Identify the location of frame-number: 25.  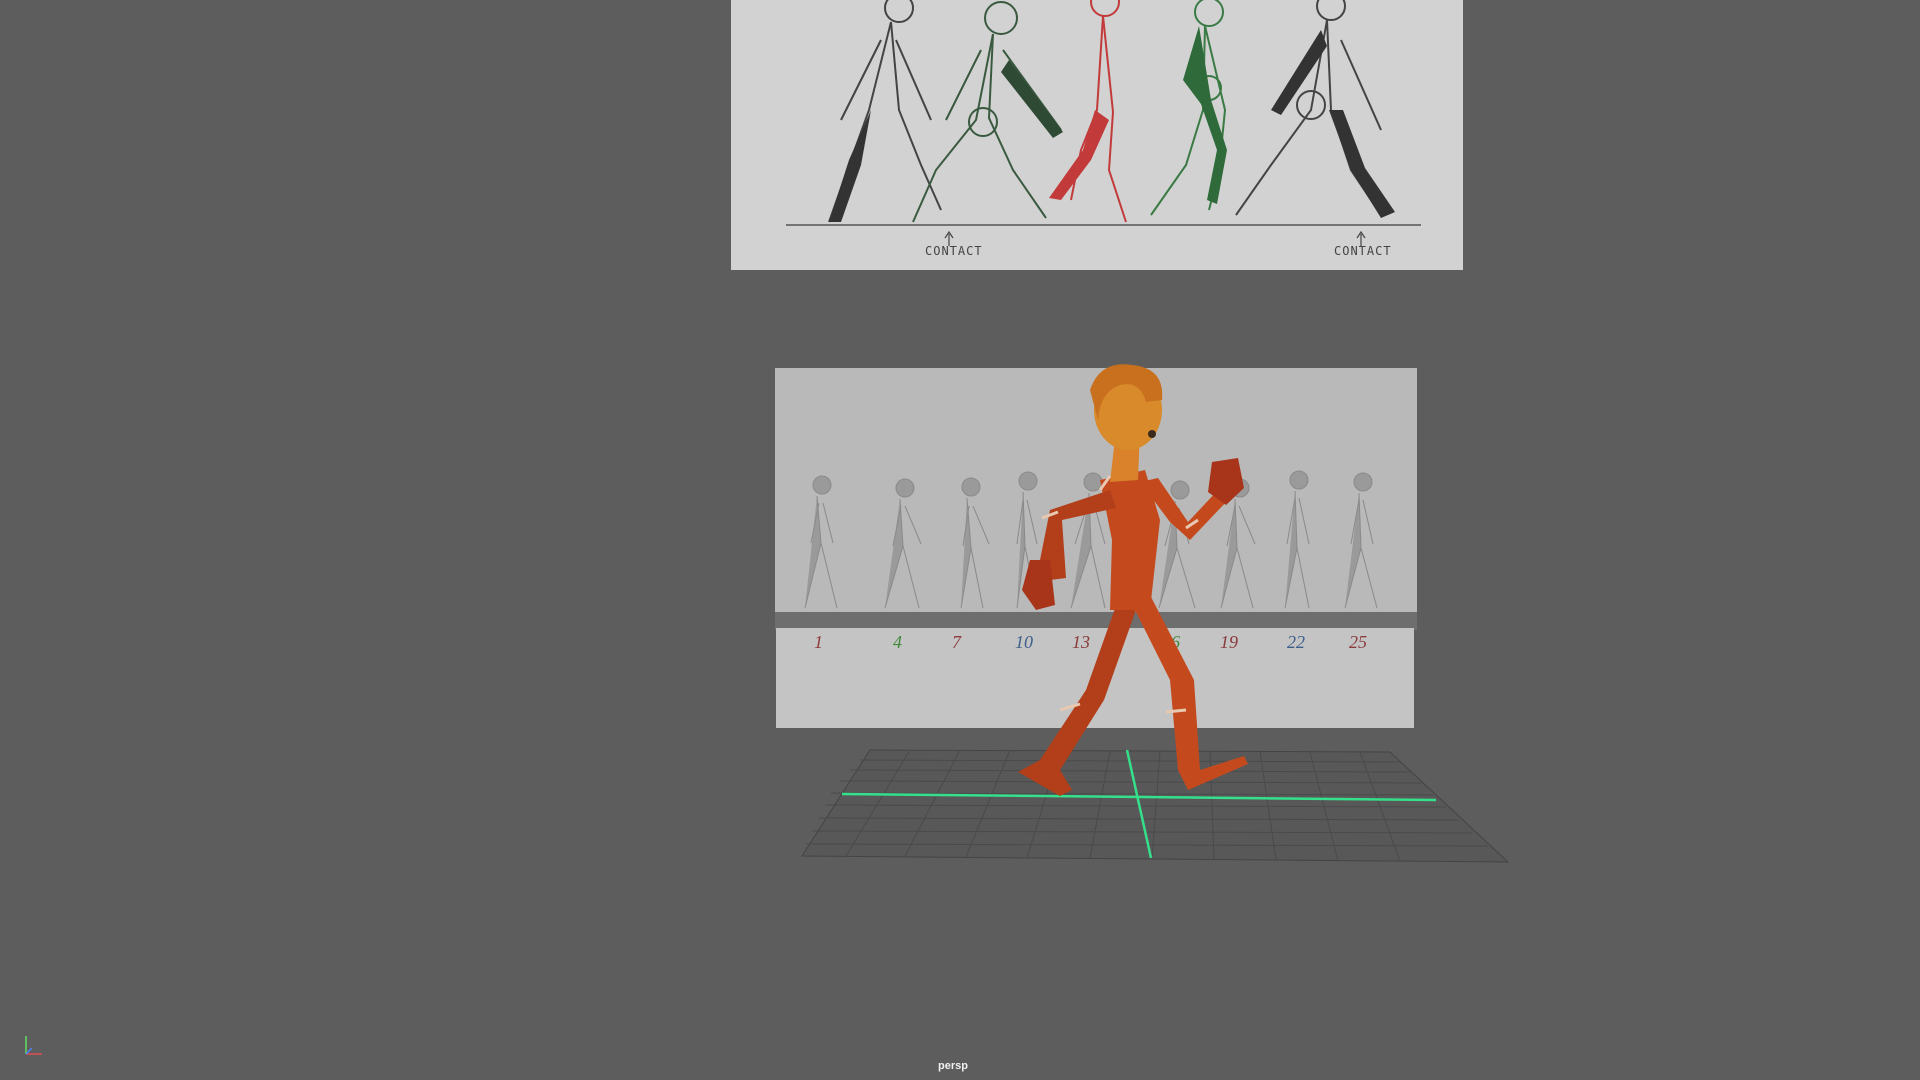
(1358, 642).